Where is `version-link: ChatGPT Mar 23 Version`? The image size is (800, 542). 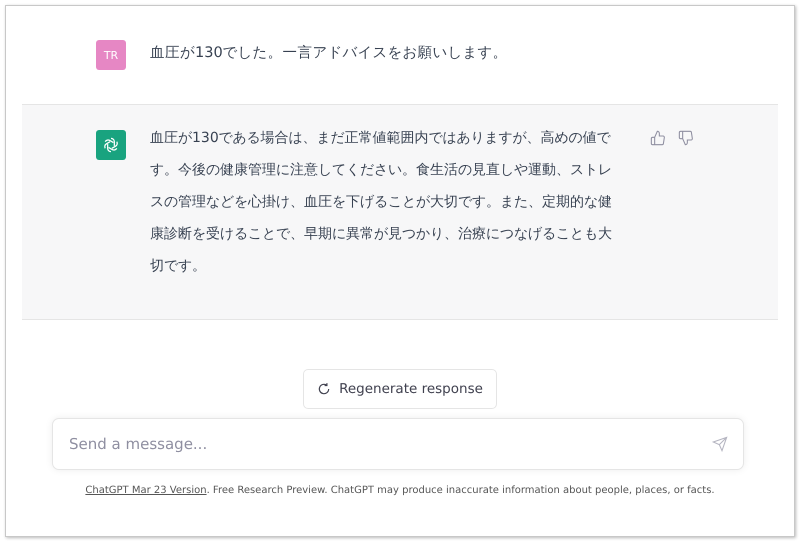 version-link: ChatGPT Mar 23 Version is located at coordinates (146, 490).